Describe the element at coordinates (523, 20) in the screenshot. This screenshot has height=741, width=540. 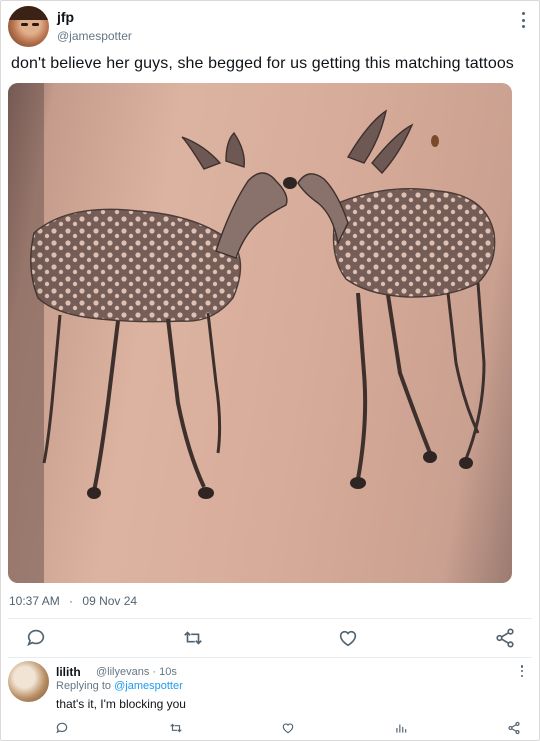
I see `more-options-icon` at that location.